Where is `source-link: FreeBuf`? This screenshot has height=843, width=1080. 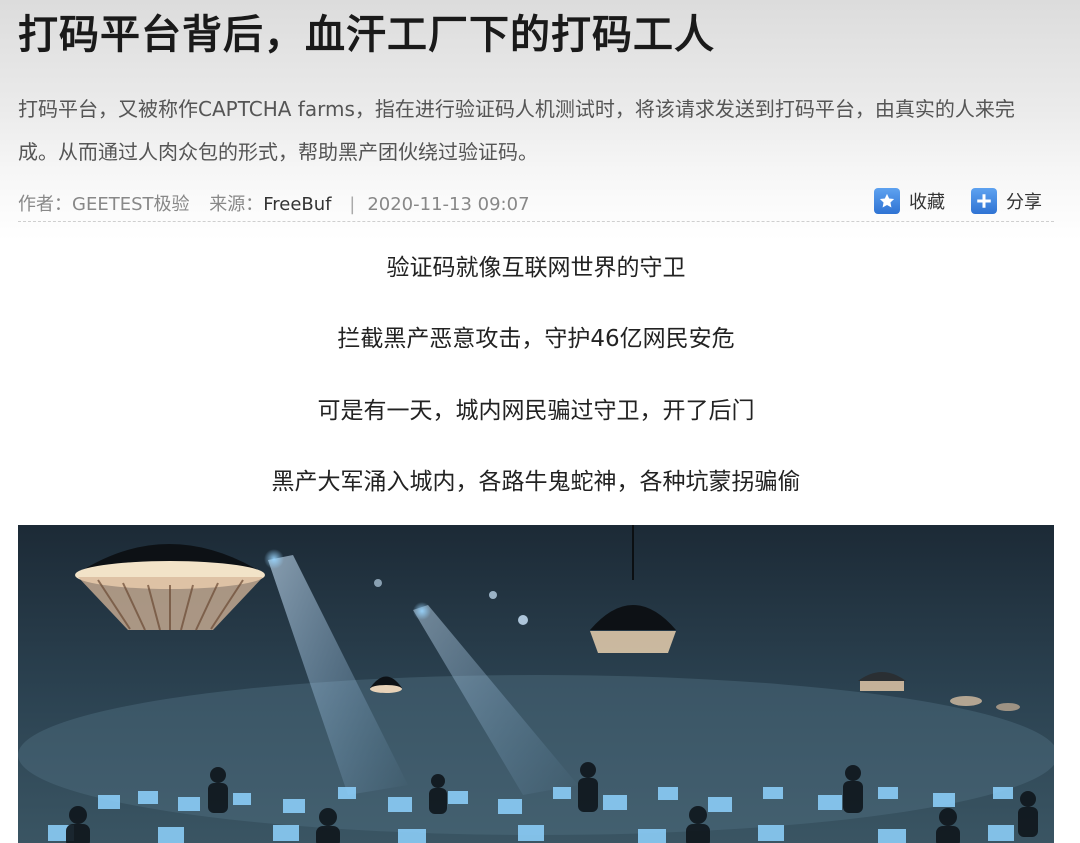
source-link: FreeBuf is located at coordinates (297, 204).